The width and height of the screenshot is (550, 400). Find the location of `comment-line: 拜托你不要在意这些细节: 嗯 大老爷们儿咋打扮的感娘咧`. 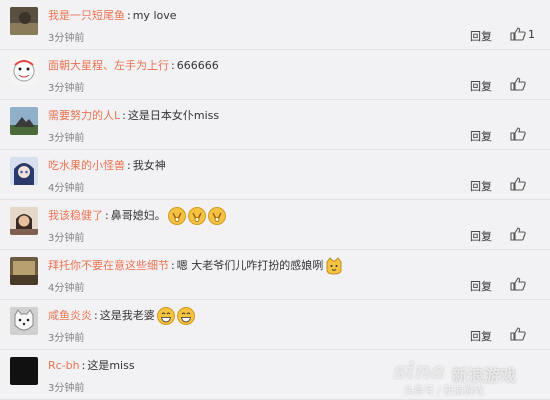

comment-line: 拜托你不要在意这些细节: 嗯 大老爷们儿咋打扮的感娘咧 is located at coordinates (195, 266).